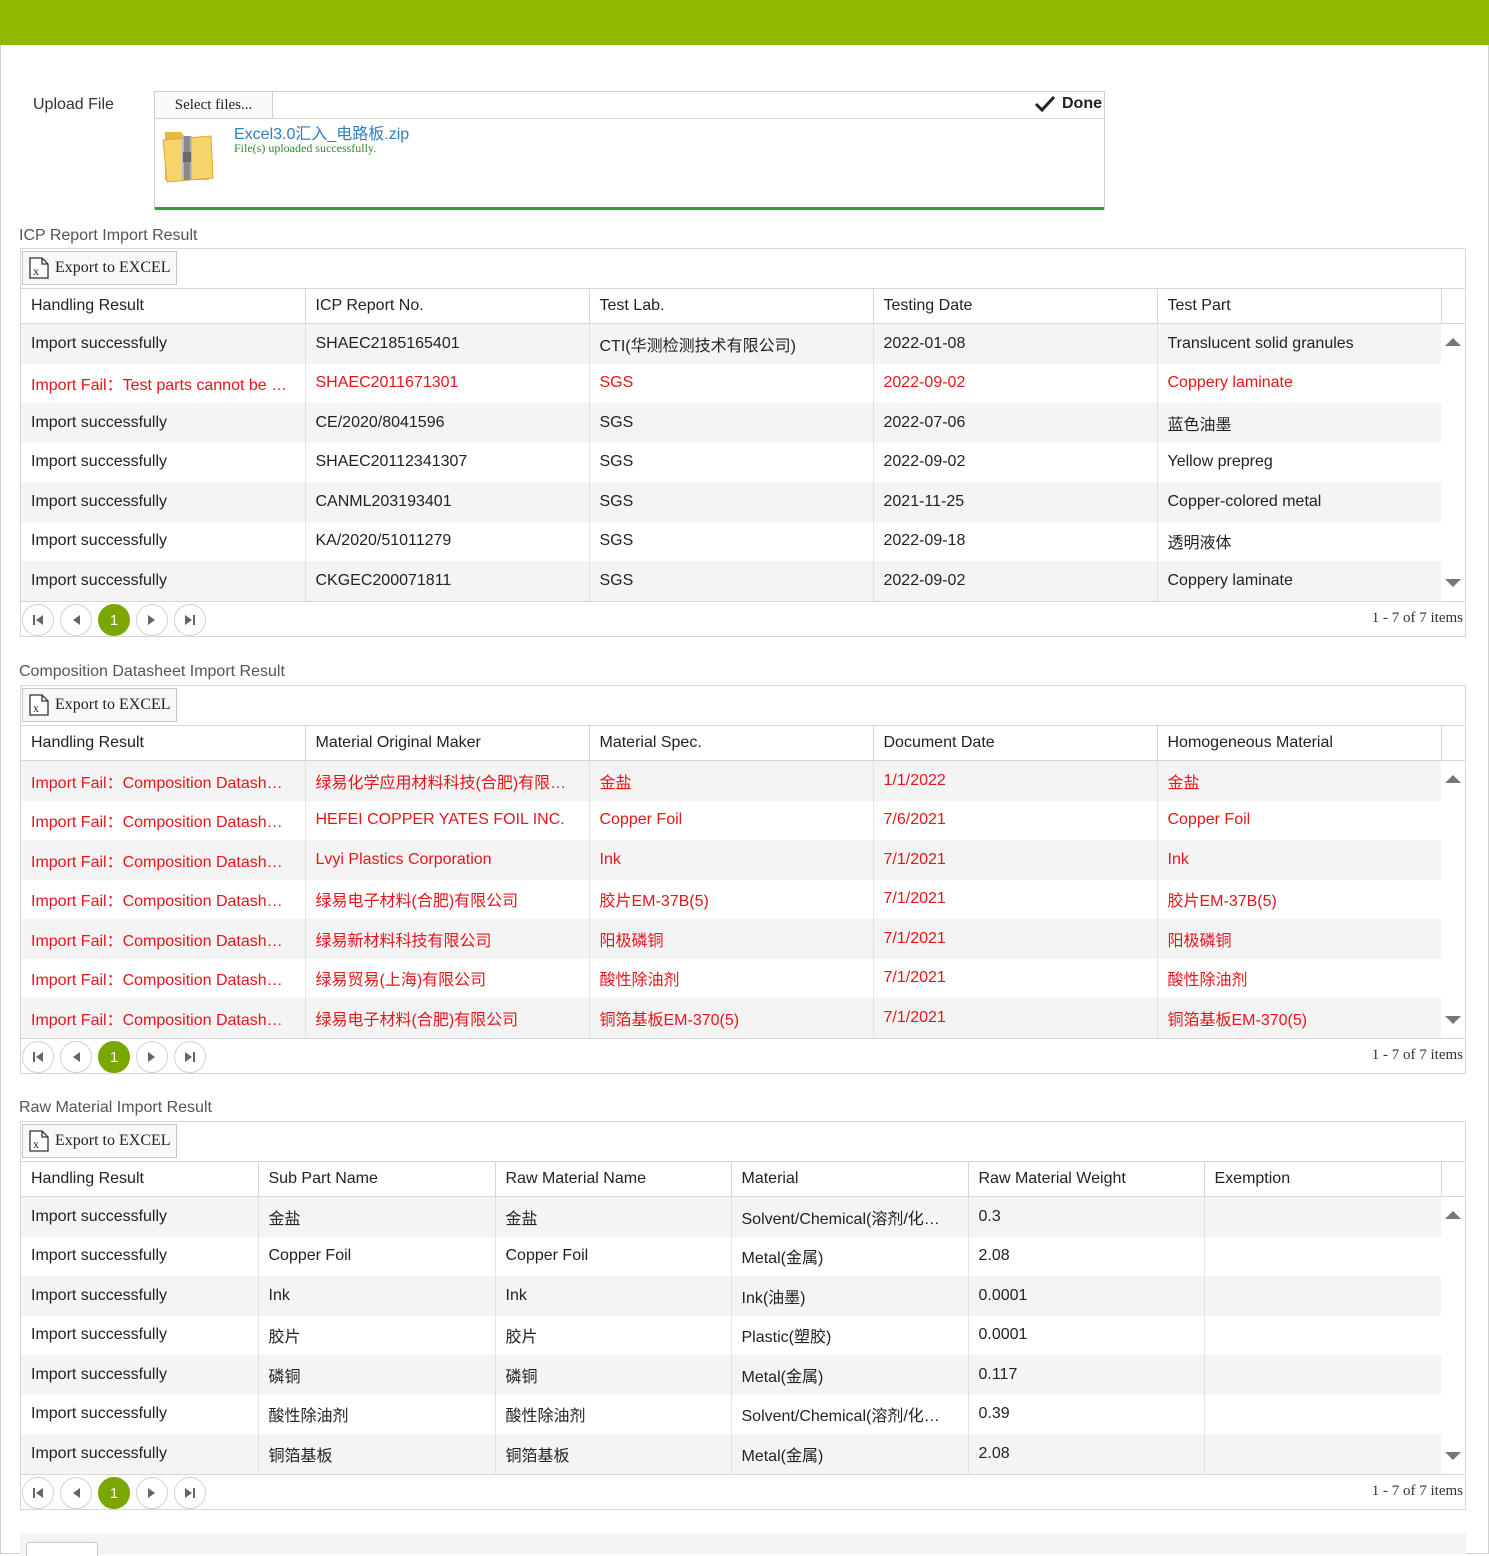 This screenshot has width=1489, height=1556. What do you see at coordinates (113, 1140) in the screenshot?
I see `export-label: Export to EXCEL` at bounding box center [113, 1140].